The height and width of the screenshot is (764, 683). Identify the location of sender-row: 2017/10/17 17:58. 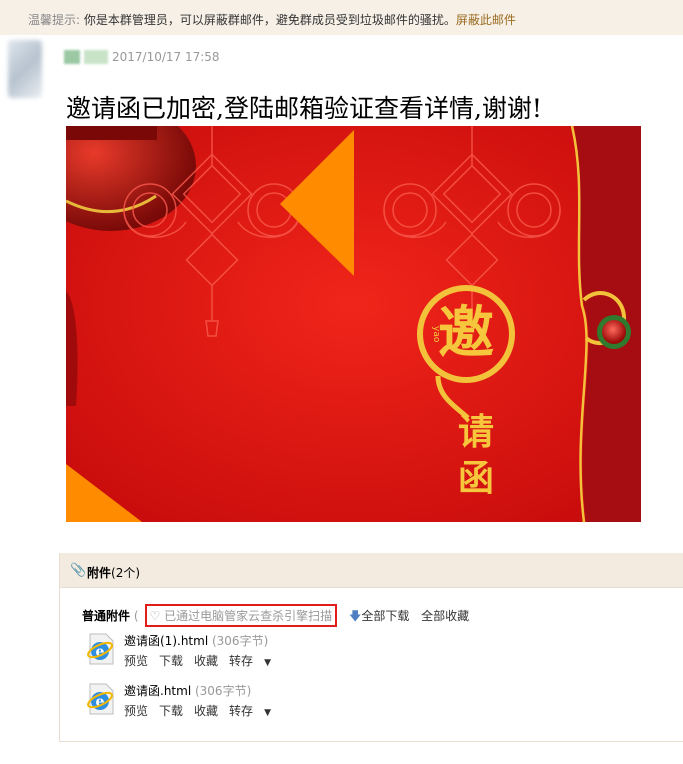
(341, 67).